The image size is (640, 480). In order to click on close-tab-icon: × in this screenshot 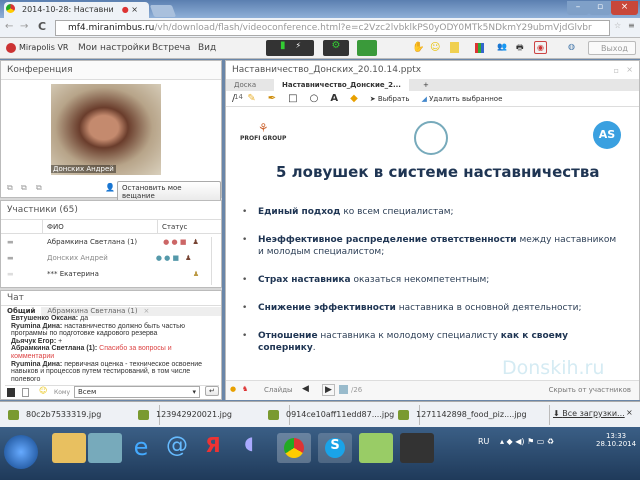, I will do `click(134, 9)`.